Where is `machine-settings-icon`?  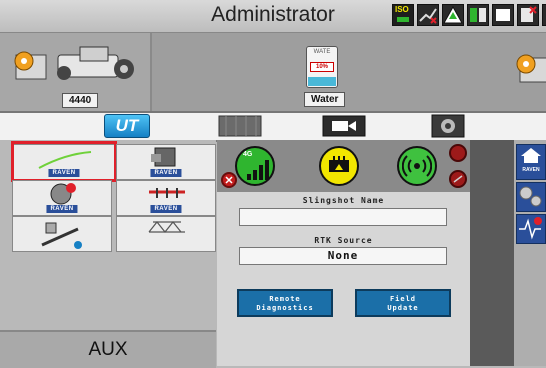
machine-settings-icon is located at coordinates (30, 65).